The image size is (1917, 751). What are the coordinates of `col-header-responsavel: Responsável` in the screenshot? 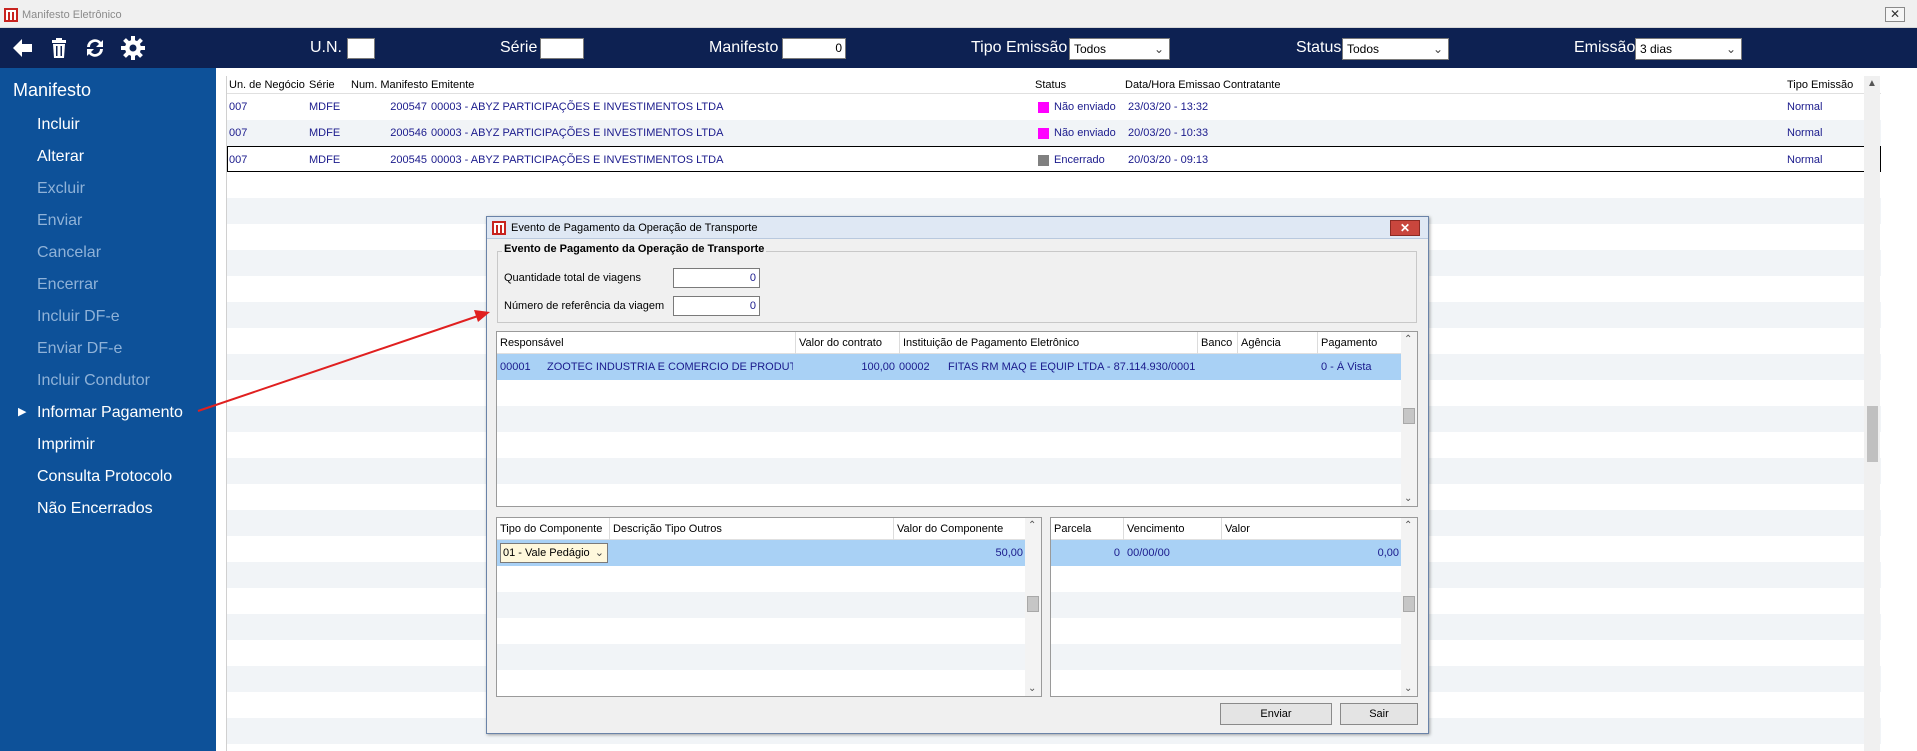 It's located at (532, 343).